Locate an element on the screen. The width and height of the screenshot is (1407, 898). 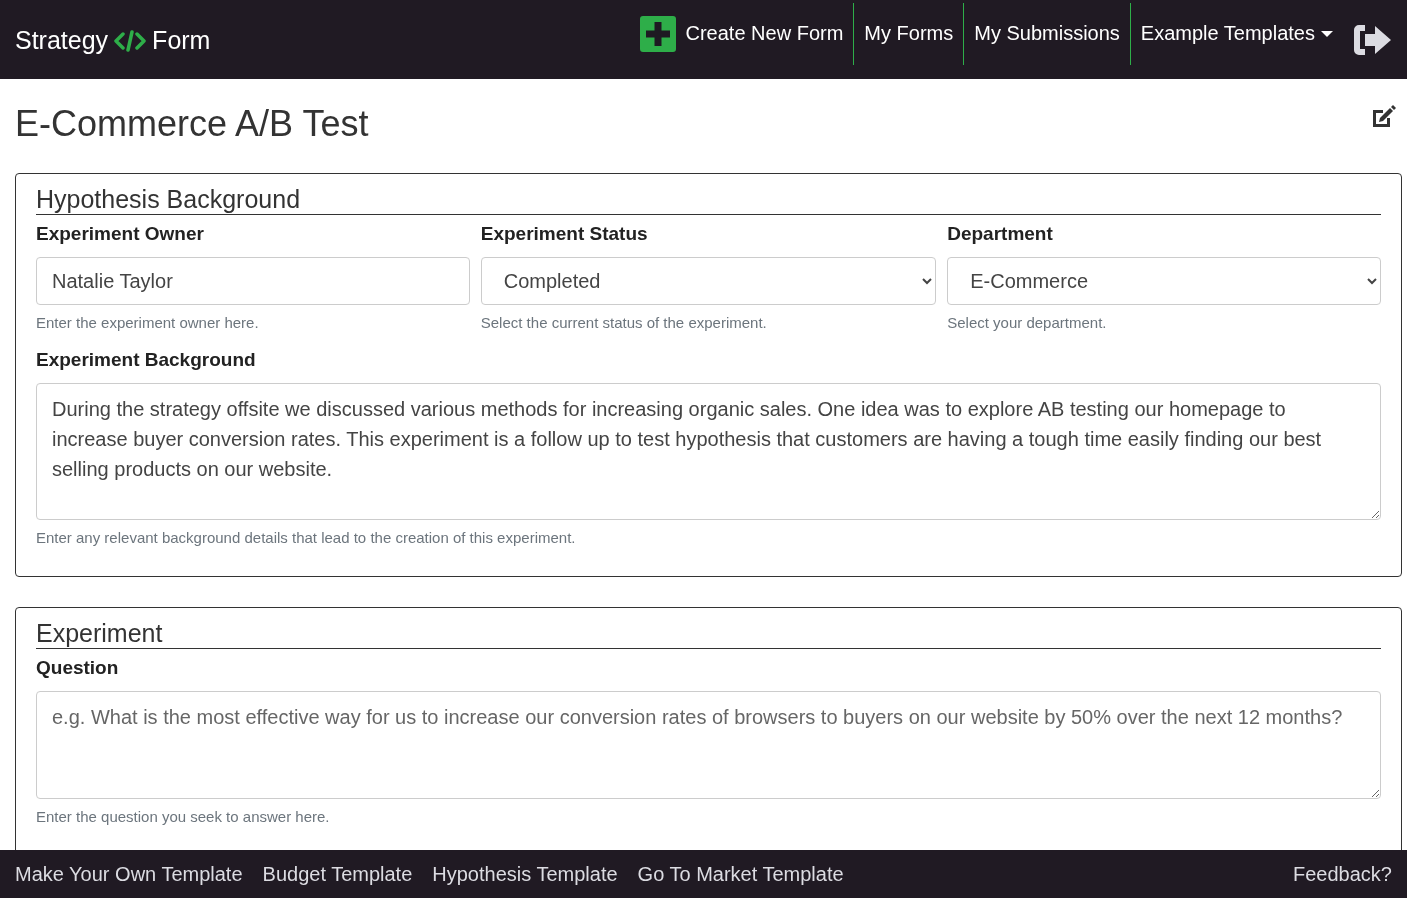
nav-link: Example Templates is located at coordinates (1236, 33).